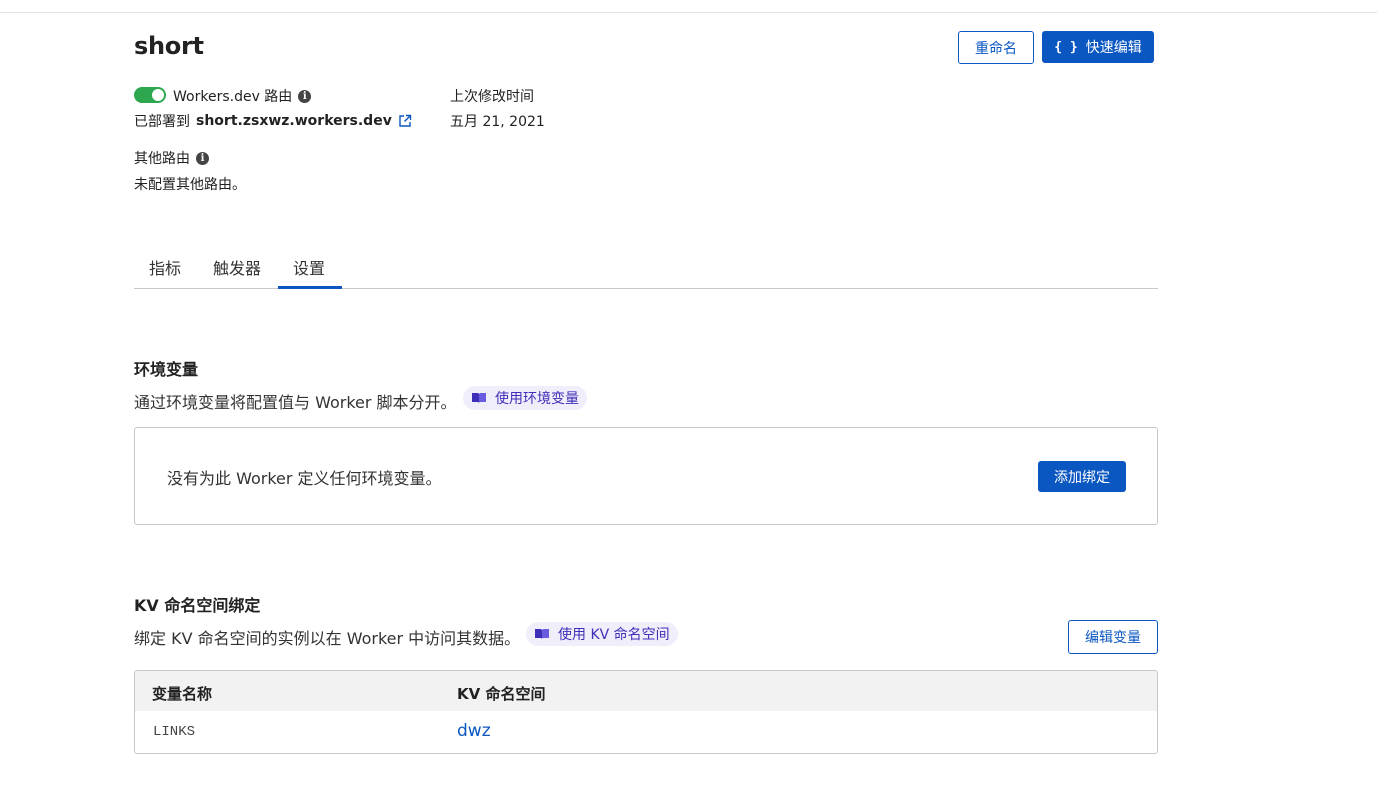  Describe the element at coordinates (474, 731) in the screenshot. I see `table-row-namespace-link: dwz` at that location.